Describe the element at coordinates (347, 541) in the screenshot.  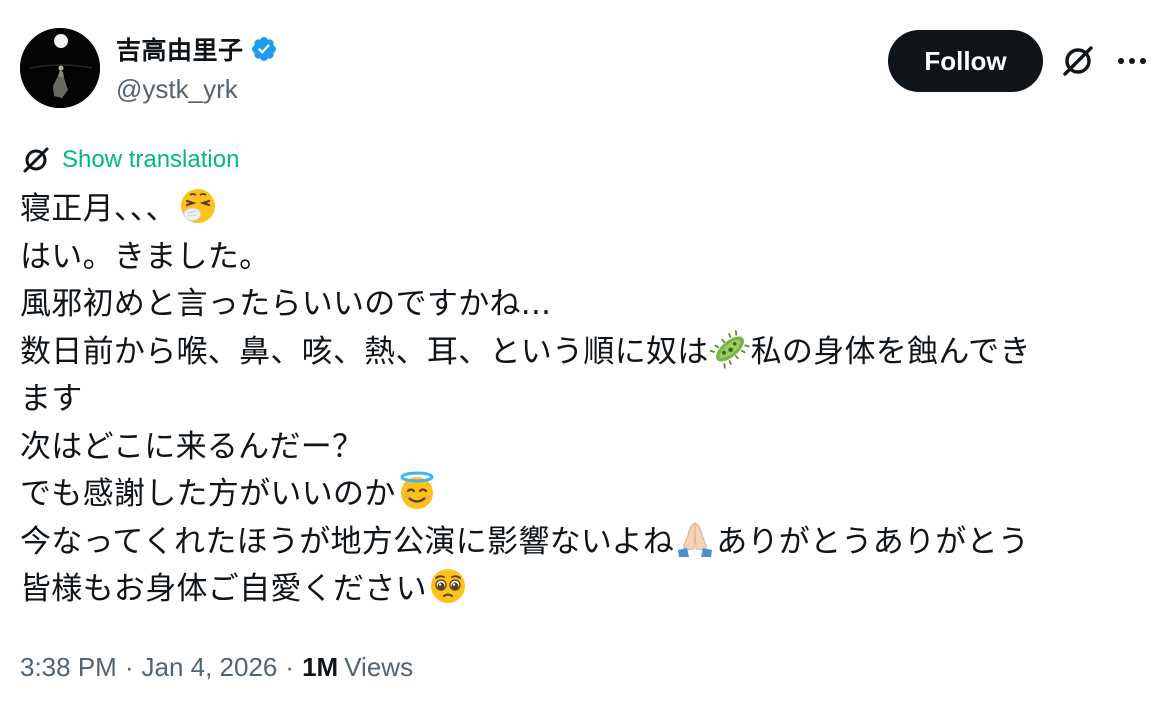
I see `tweet-line-text: 今なってくれたほうが地方公演に影響ないよね` at that location.